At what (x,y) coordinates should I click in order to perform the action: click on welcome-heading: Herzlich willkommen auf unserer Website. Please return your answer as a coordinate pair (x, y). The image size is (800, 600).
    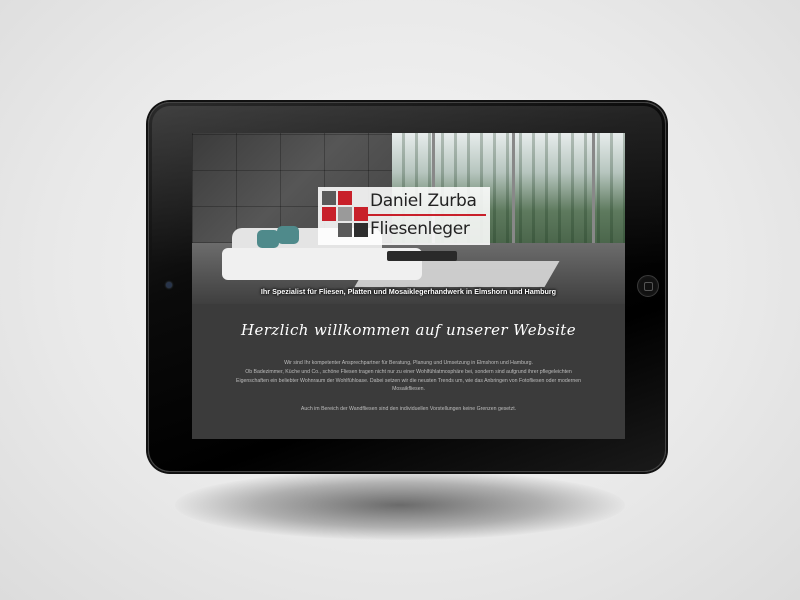
    Looking at the image, I should click on (408, 330).